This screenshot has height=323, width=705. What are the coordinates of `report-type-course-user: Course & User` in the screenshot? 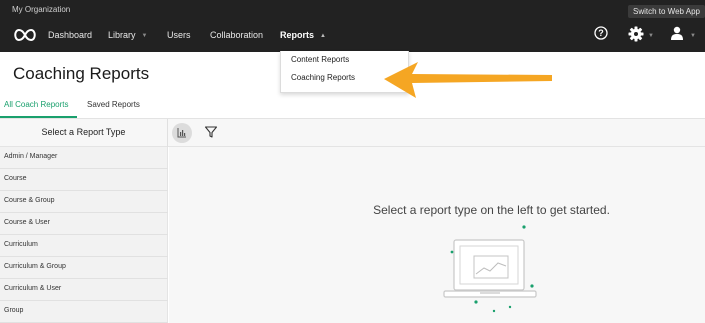 It's located at (84, 224).